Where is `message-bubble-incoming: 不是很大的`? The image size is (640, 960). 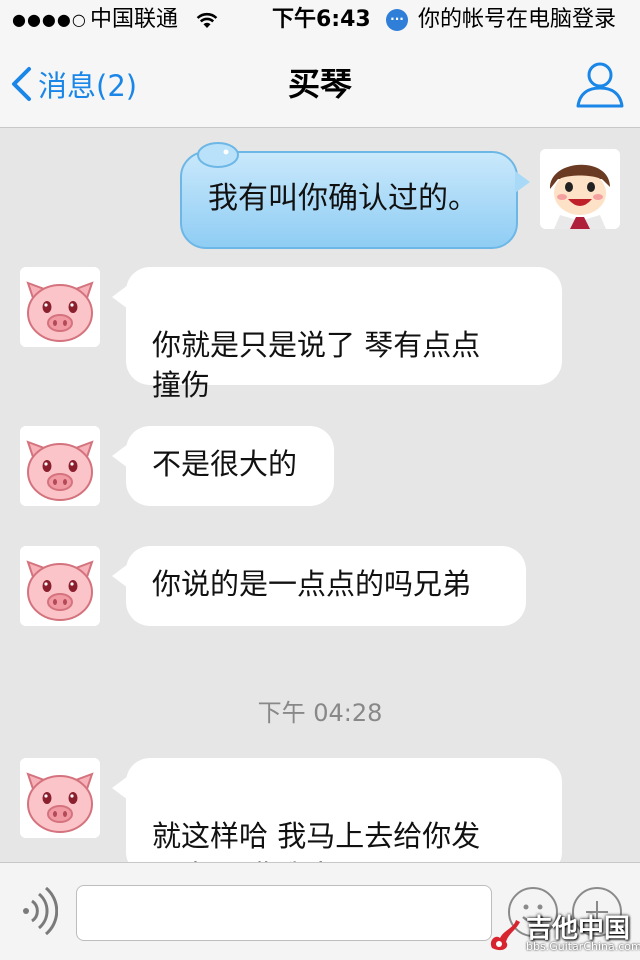 message-bubble-incoming: 不是很大的 is located at coordinates (223, 466).